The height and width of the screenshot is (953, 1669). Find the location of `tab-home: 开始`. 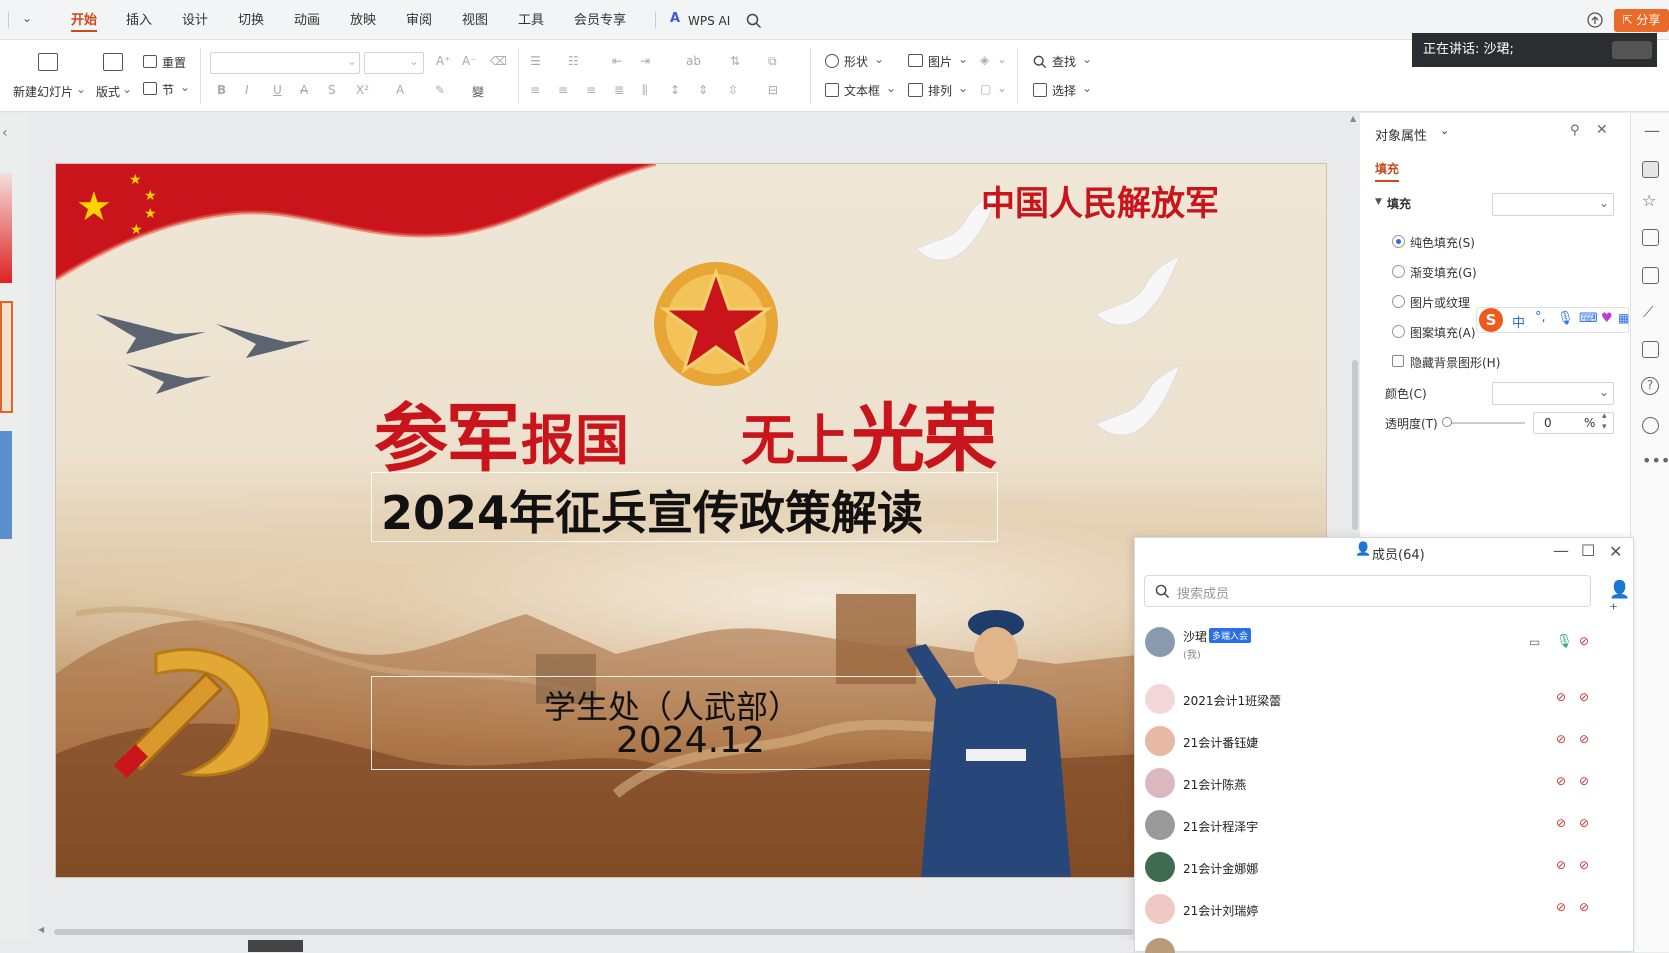

tab-home: 开始 is located at coordinates (84, 21).